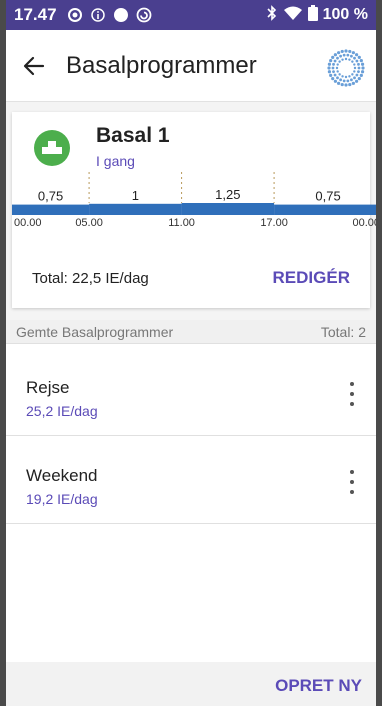 The width and height of the screenshot is (382, 706). Describe the element at coordinates (194, 202) in the screenshot. I see `basal-chart: 0,75 1 1,25 0,75 00.00 05.00 11.00 17.00 00.00` at that location.